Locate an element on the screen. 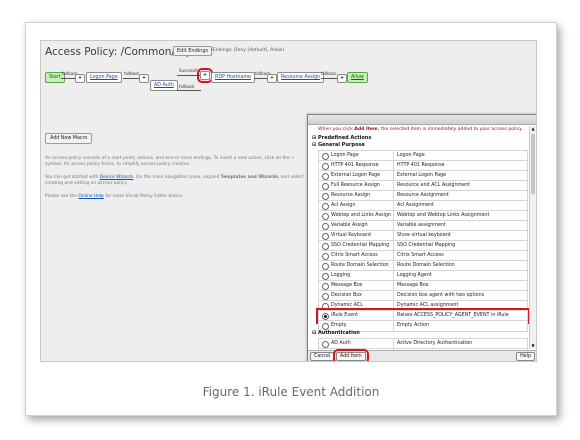  insert-plus-4: + is located at coordinates (272, 78).